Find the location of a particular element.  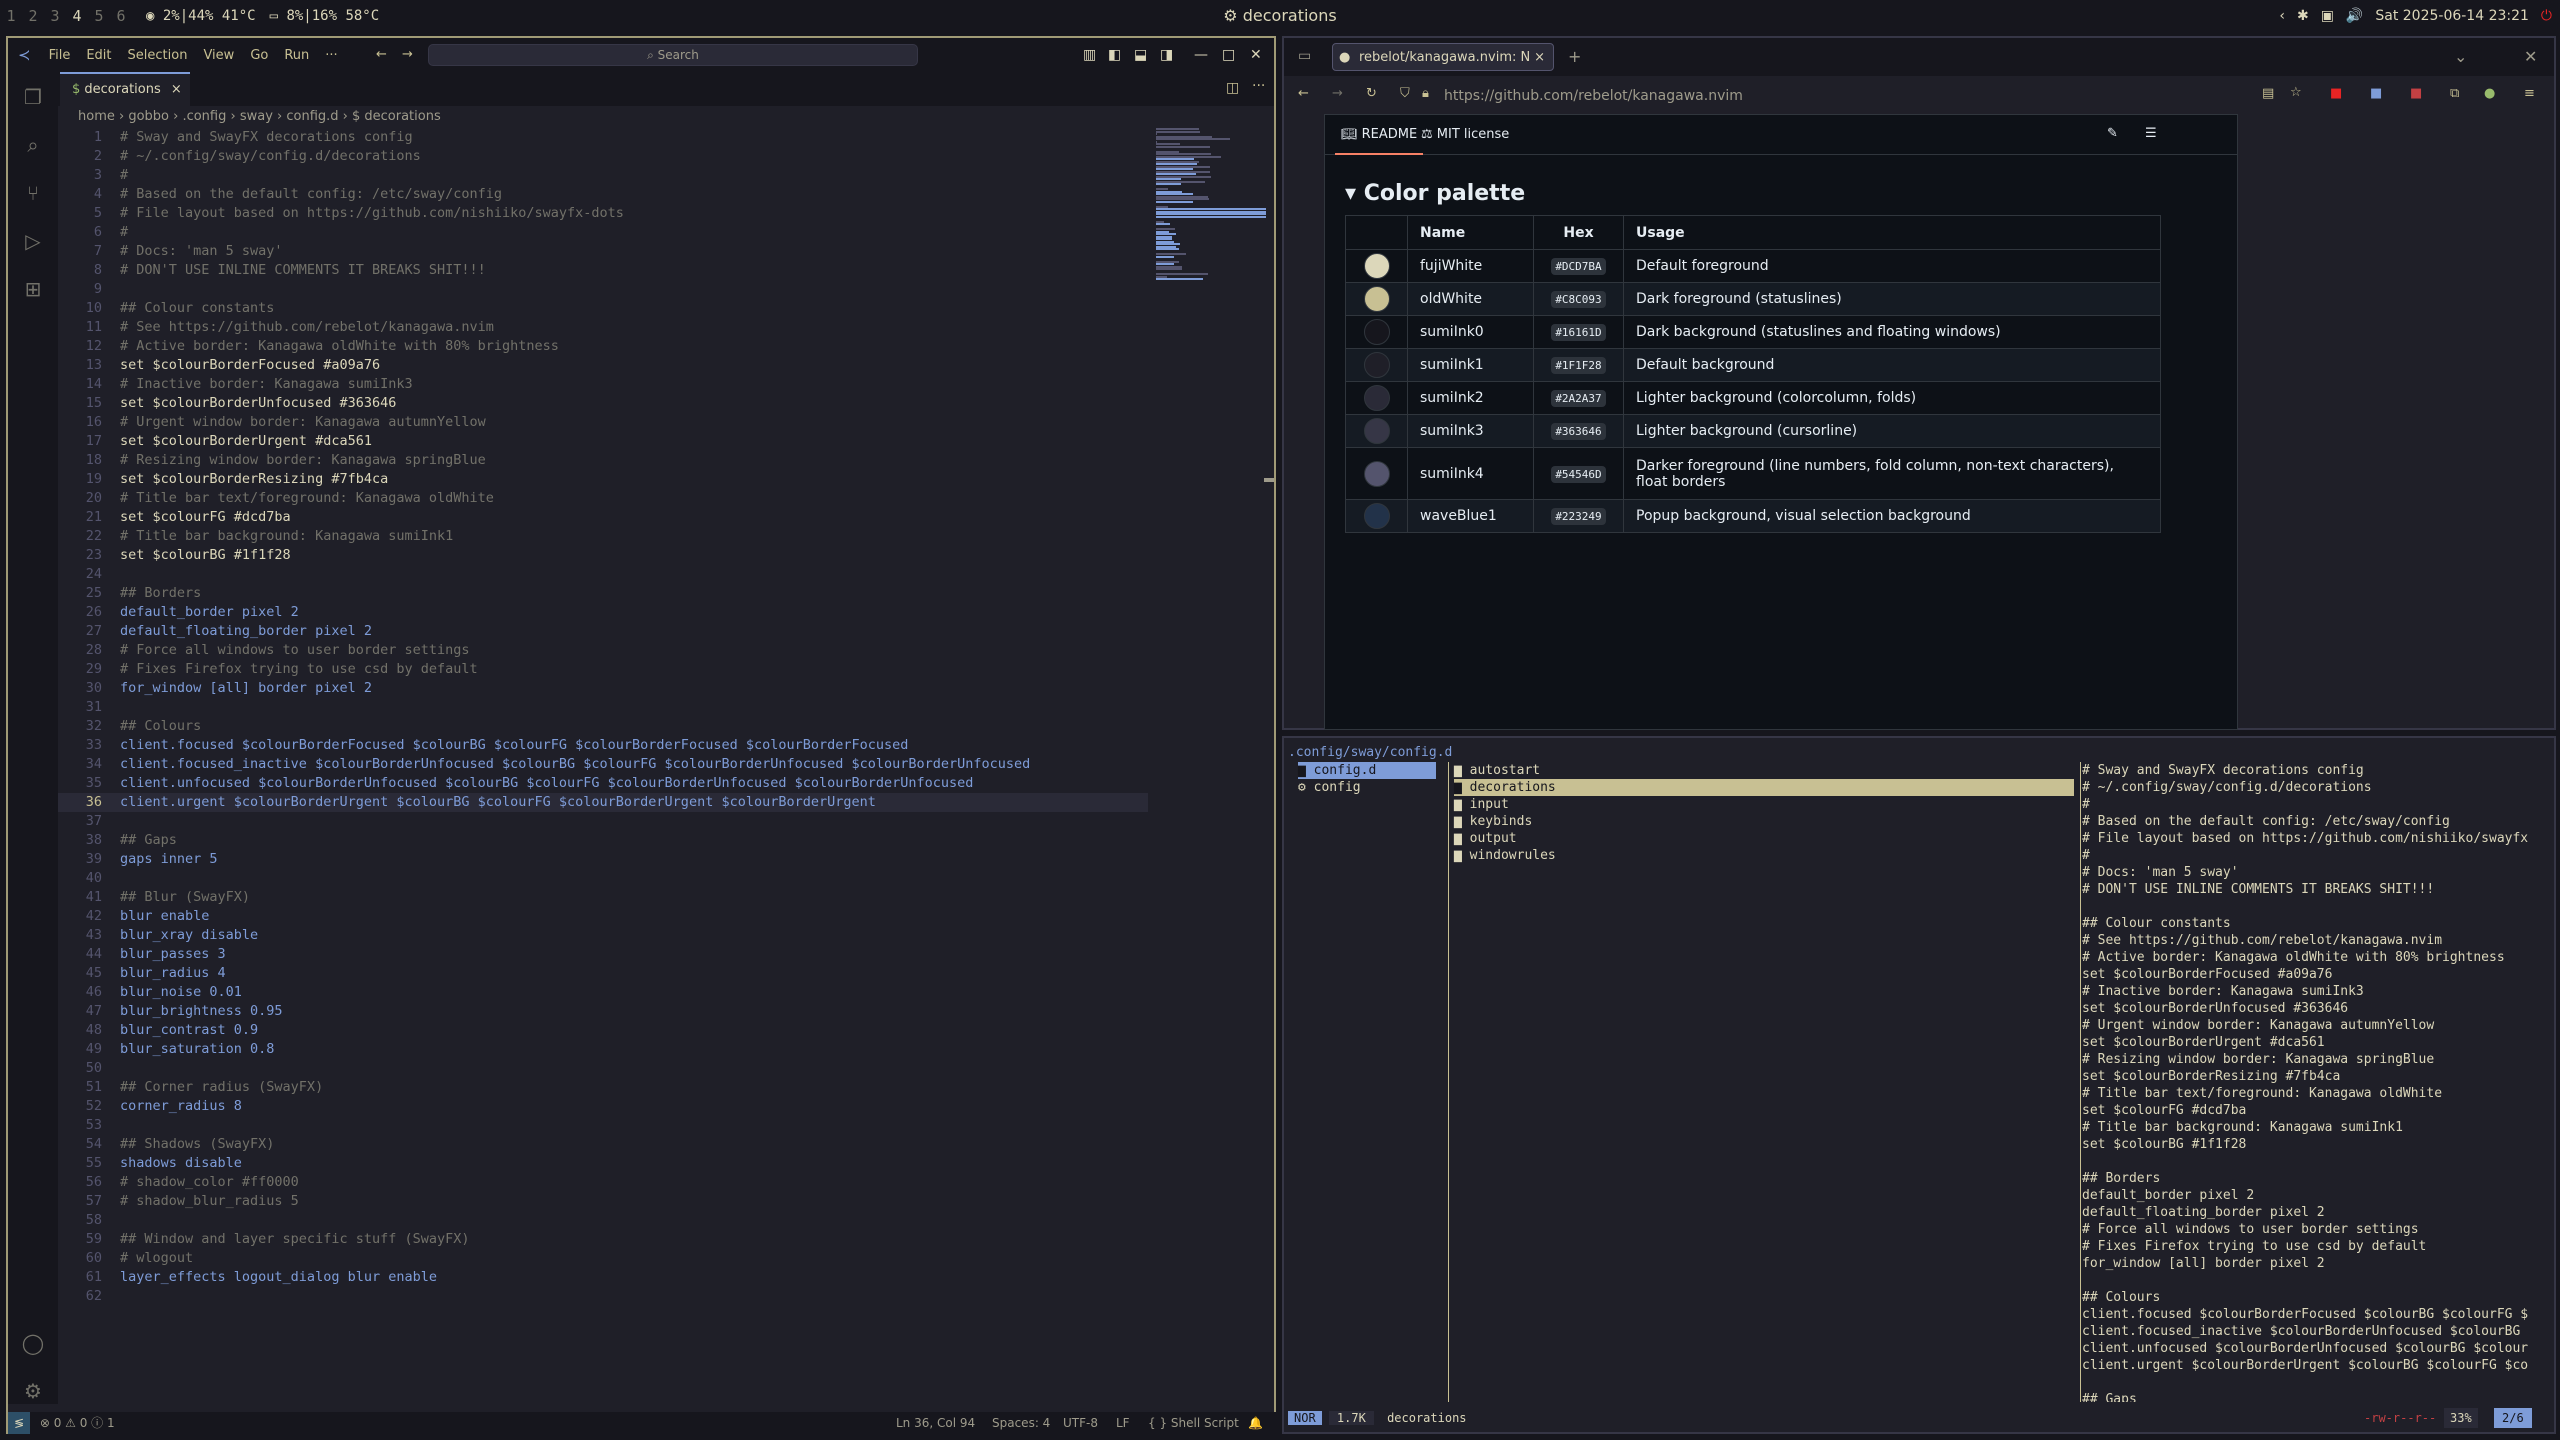

workspace-4: 4 is located at coordinates (77, 16).